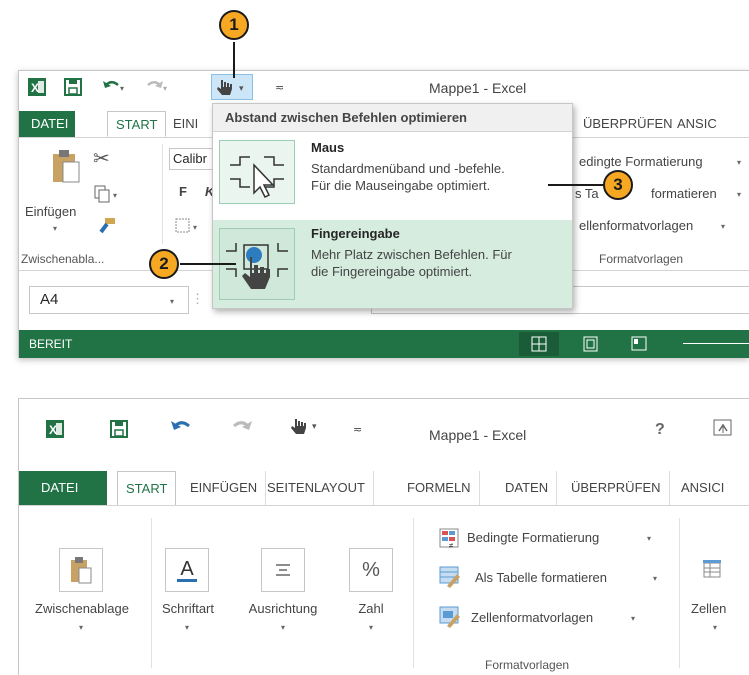  Describe the element at coordinates (328, 147) in the screenshot. I see `mouse-mode-title: Maus` at that location.